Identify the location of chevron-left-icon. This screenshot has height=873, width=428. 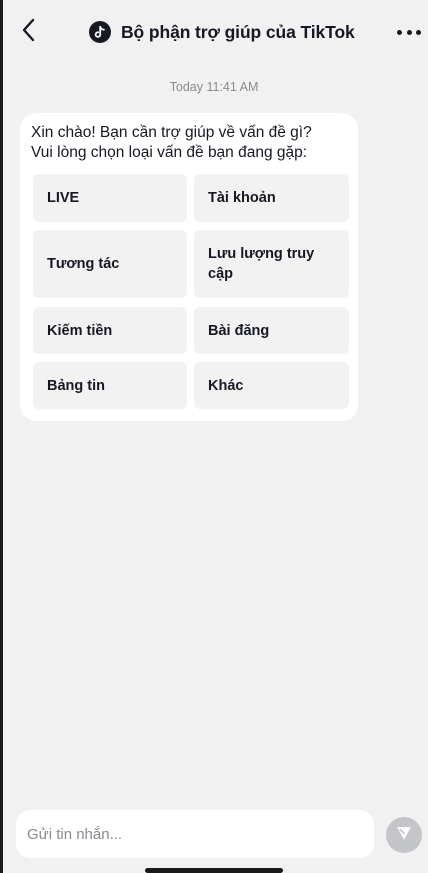
(28, 32).